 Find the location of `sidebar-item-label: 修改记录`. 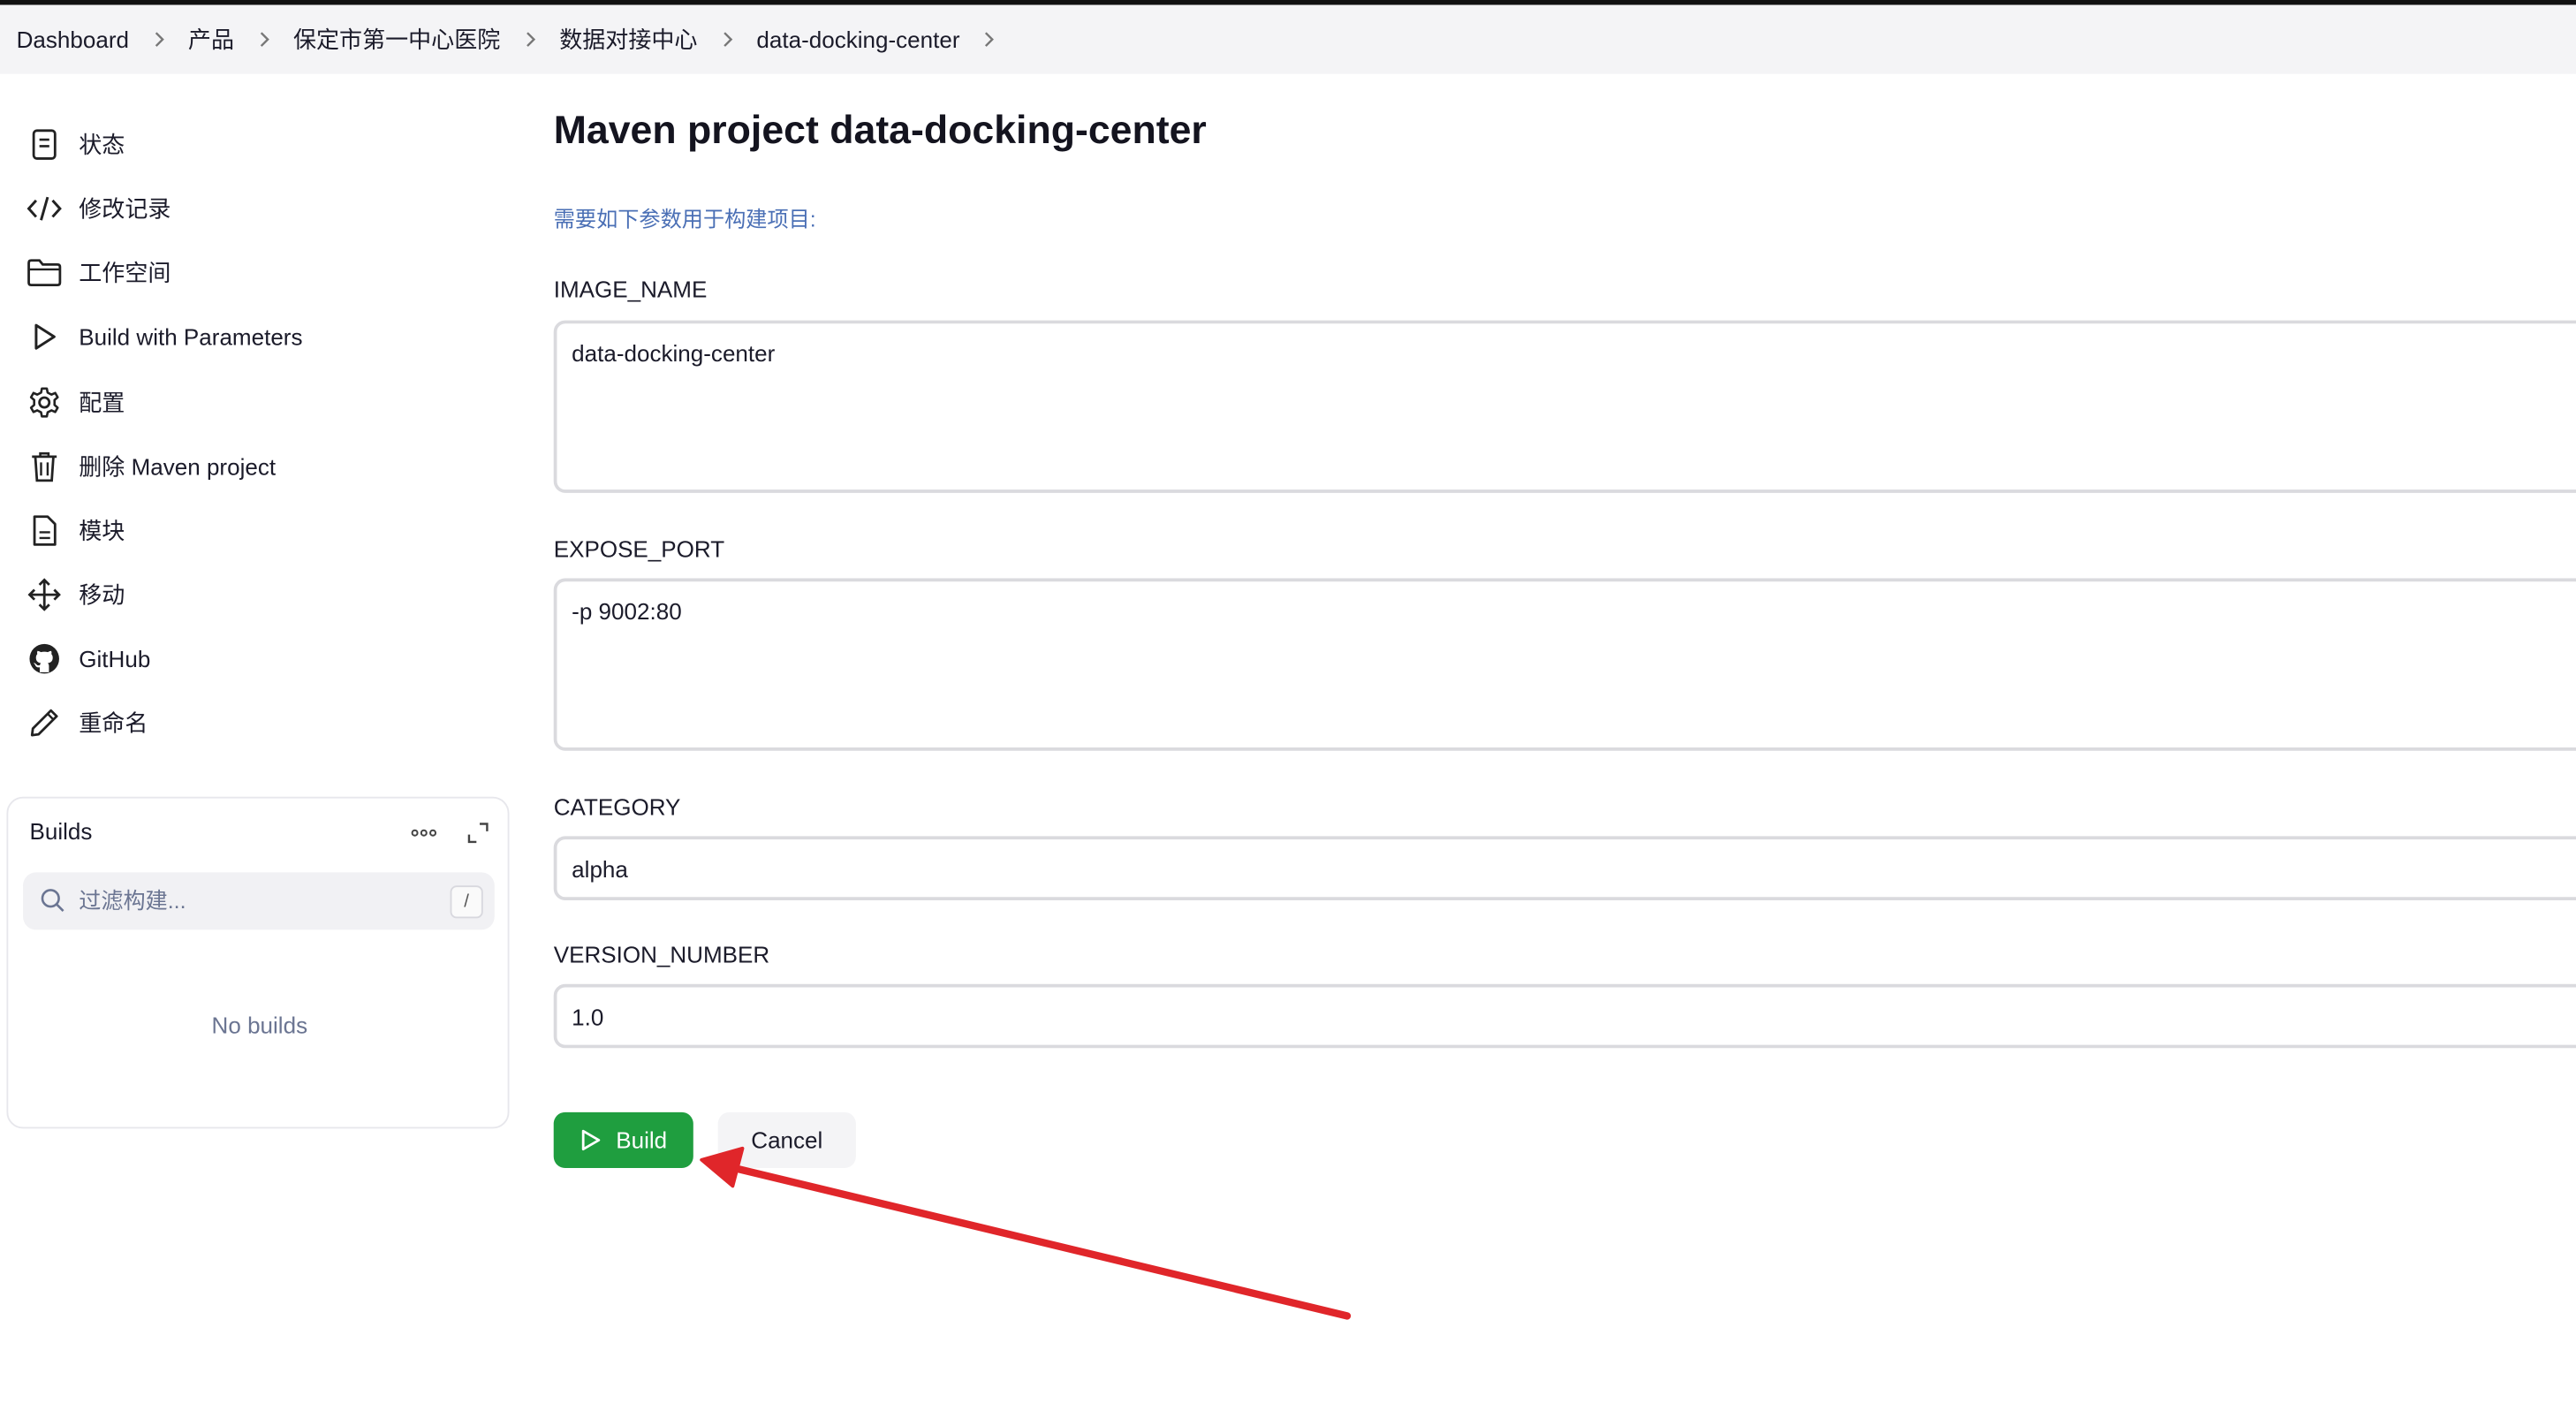

sidebar-item-label: 修改记录 is located at coordinates (125, 209).